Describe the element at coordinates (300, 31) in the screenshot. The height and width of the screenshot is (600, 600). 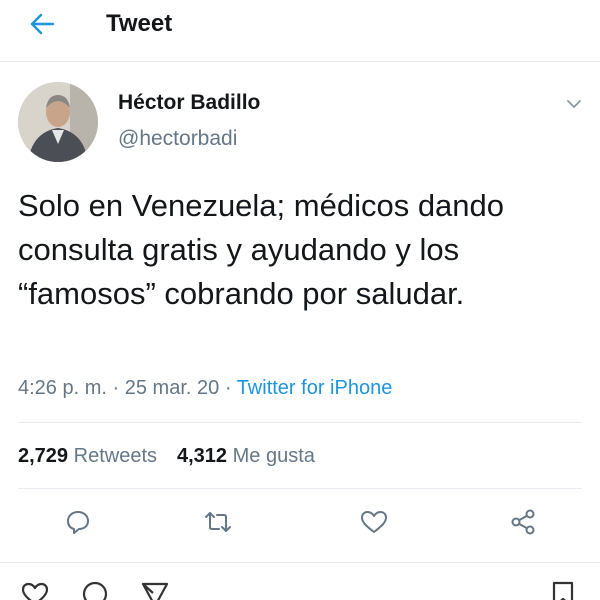
I see `top-bar: Tweet` at that location.